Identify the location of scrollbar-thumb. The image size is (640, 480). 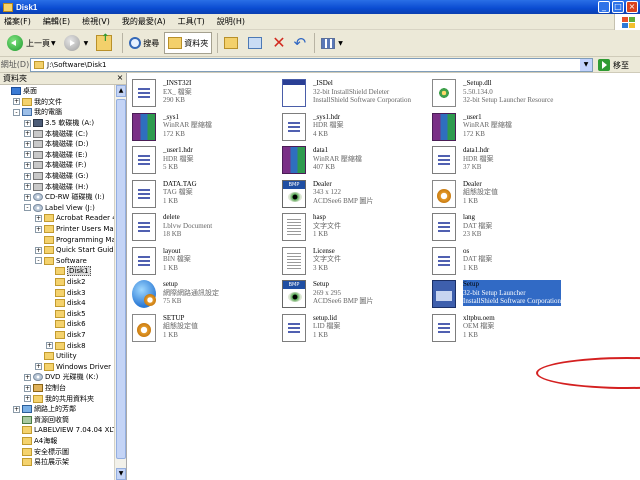
(121, 279).